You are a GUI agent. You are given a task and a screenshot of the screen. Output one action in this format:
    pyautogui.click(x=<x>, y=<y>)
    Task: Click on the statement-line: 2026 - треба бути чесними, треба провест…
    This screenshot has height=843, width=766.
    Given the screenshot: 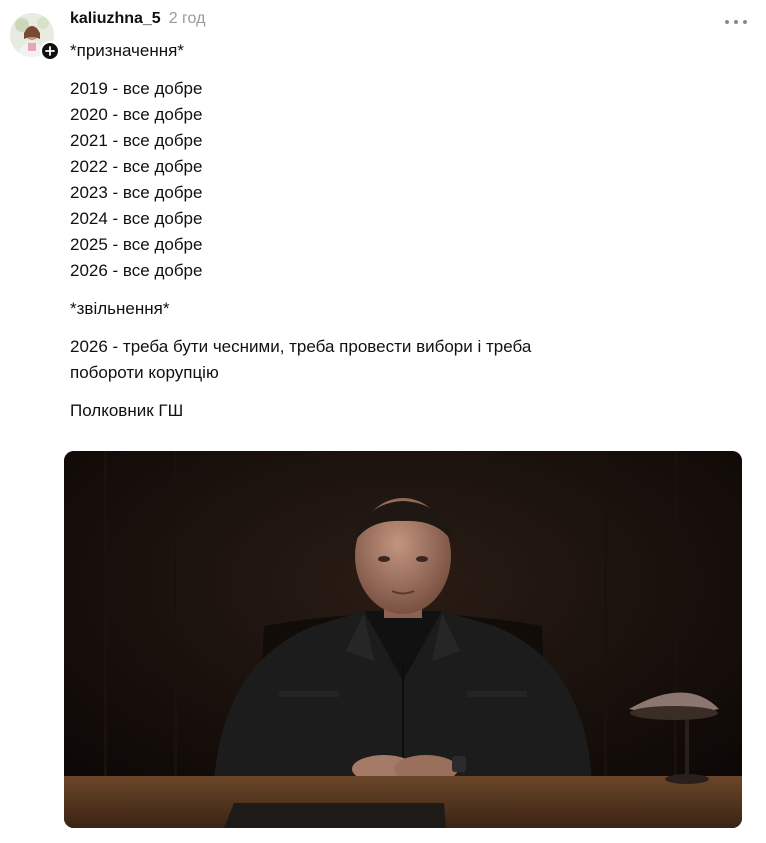 What is the action you would take?
    pyautogui.click(x=301, y=346)
    